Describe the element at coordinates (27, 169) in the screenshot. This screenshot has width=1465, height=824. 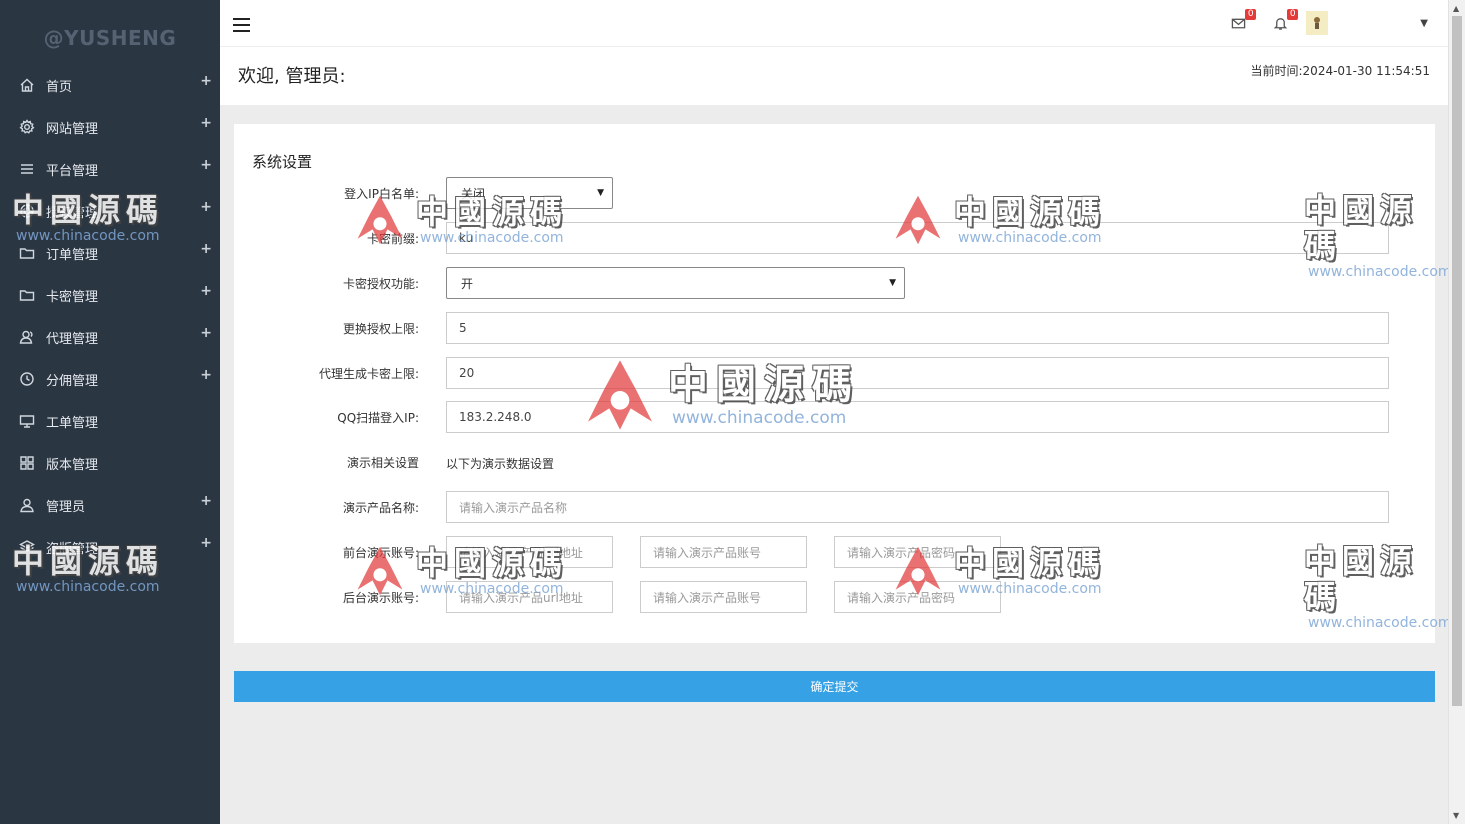
I see `list-icon` at that location.